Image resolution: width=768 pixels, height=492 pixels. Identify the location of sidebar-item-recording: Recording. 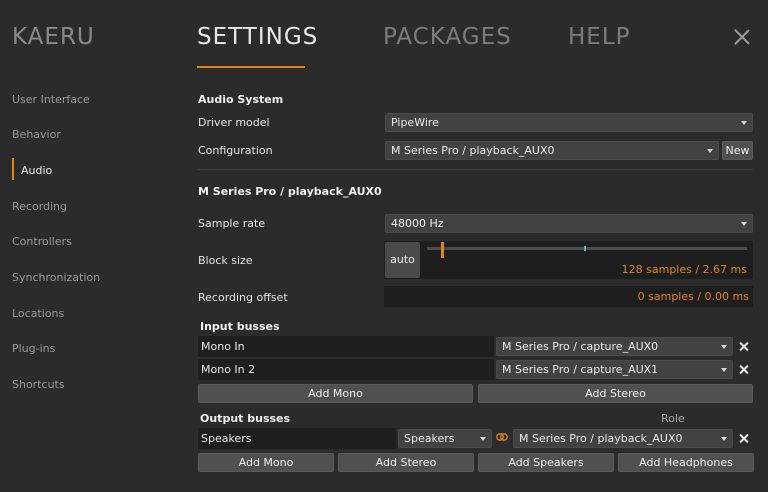
(39, 206).